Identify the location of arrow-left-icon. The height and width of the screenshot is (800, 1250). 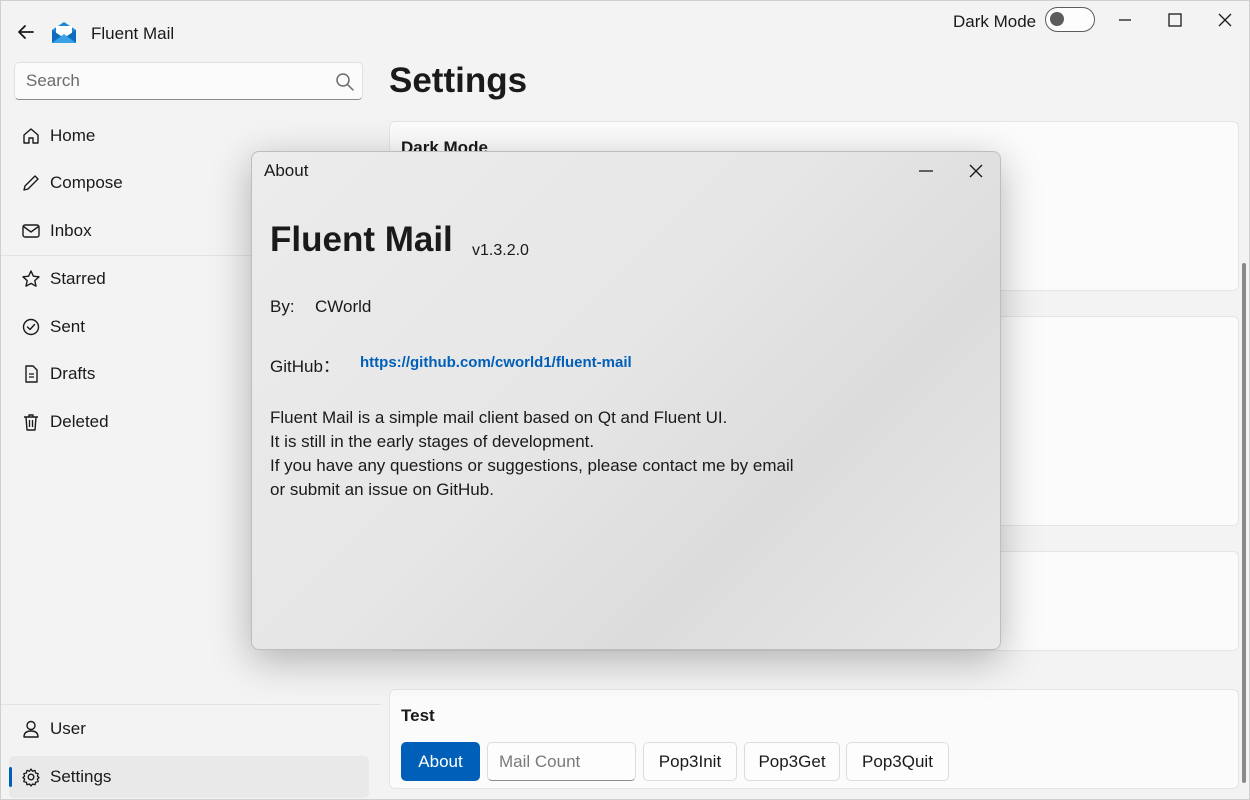
(26, 32).